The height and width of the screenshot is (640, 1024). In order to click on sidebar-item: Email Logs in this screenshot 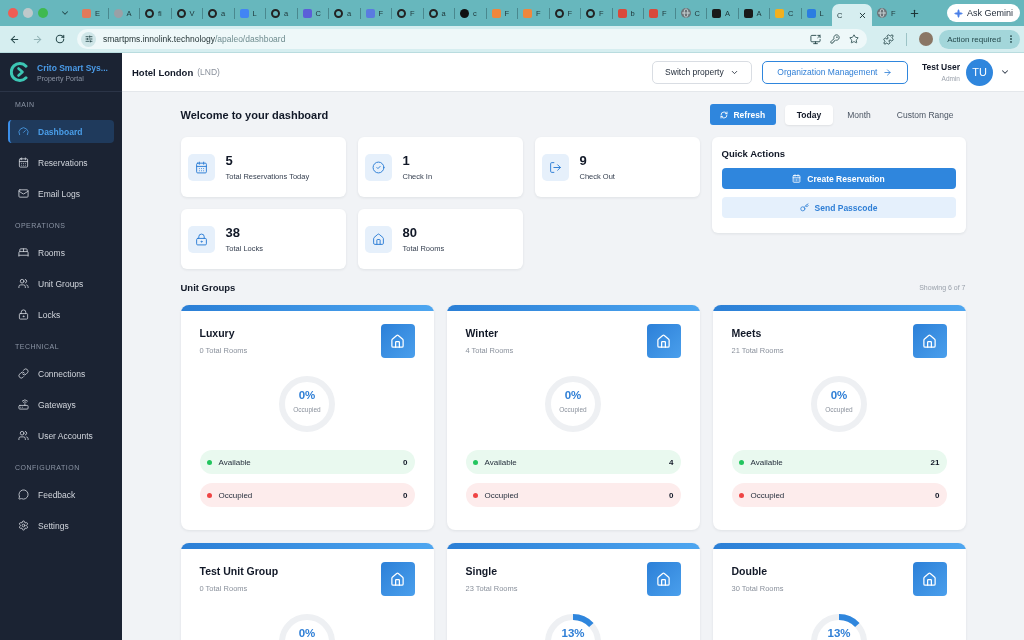, I will do `click(61, 193)`.